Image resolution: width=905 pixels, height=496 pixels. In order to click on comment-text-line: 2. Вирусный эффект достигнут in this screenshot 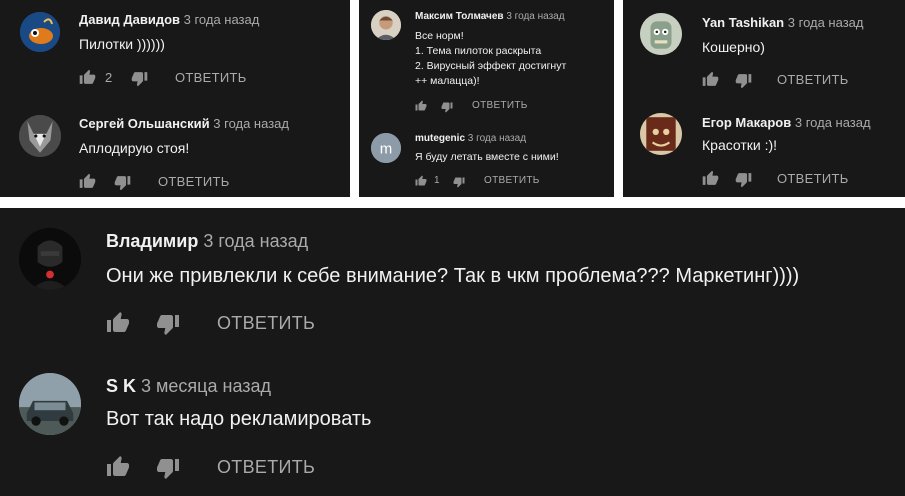, I will do `click(491, 66)`.